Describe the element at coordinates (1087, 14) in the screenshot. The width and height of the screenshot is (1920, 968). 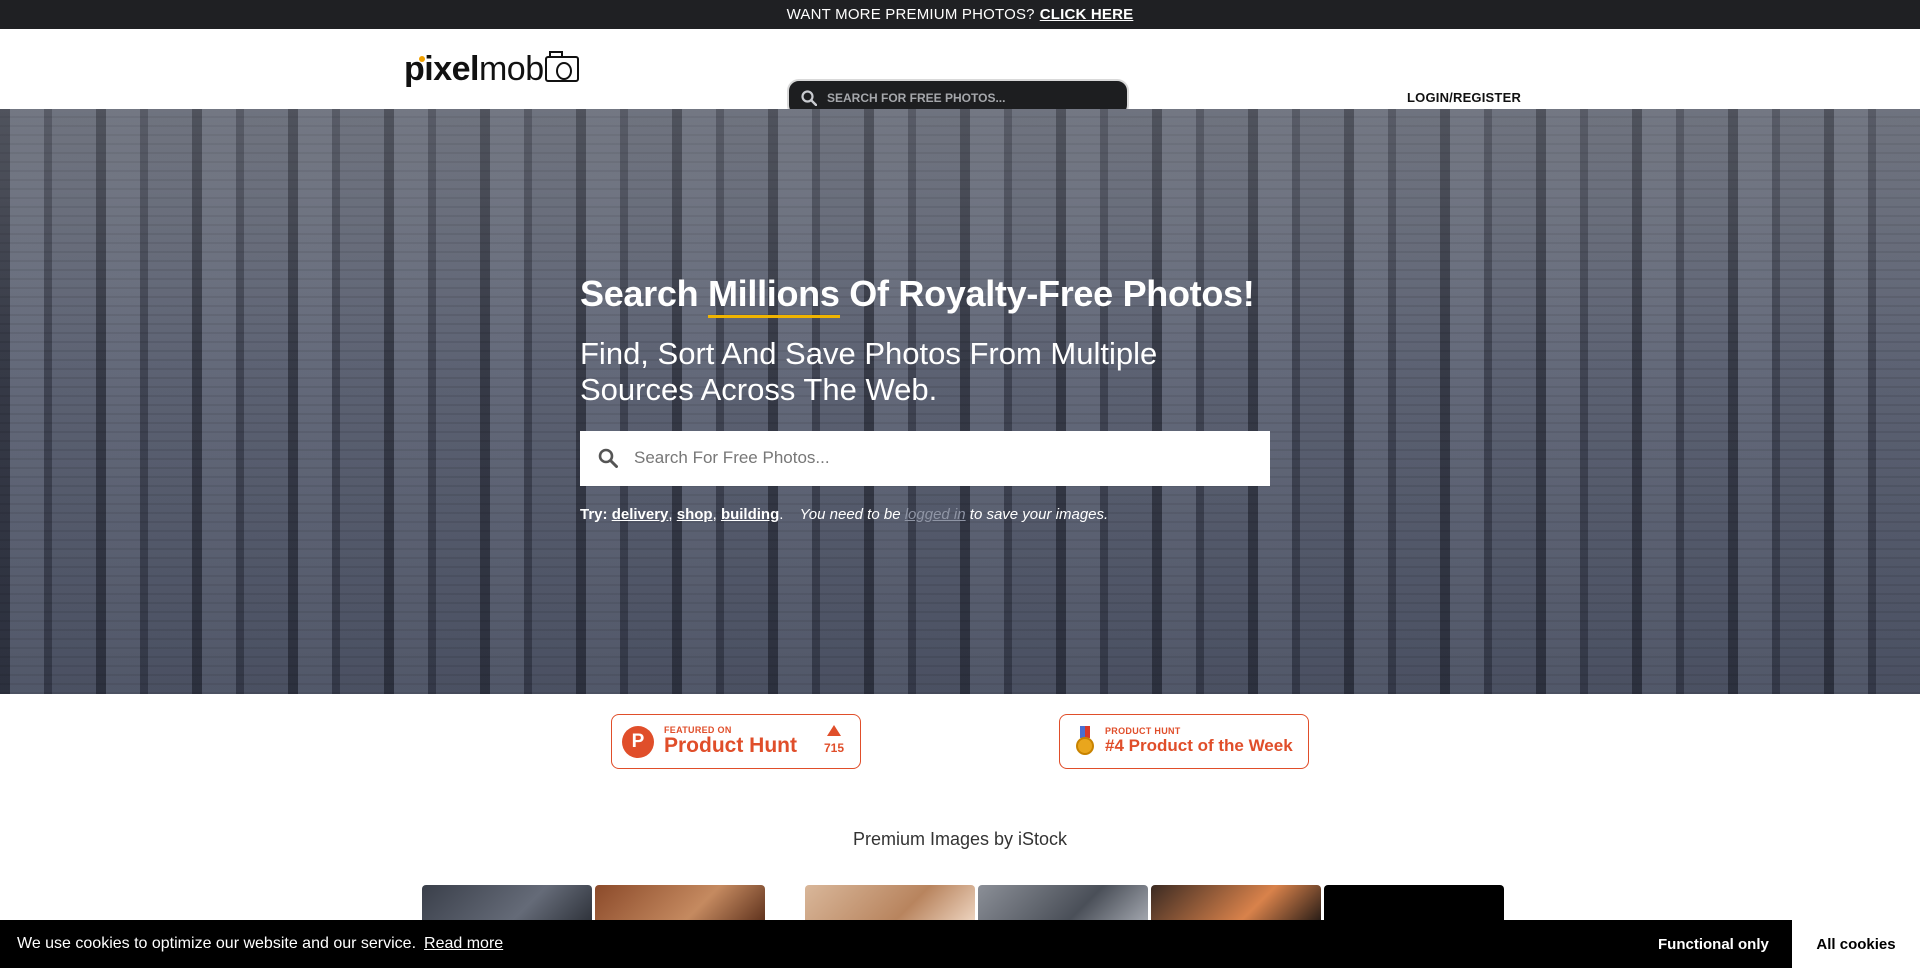
I see `promo-cta-link: CLICK HERE` at that location.